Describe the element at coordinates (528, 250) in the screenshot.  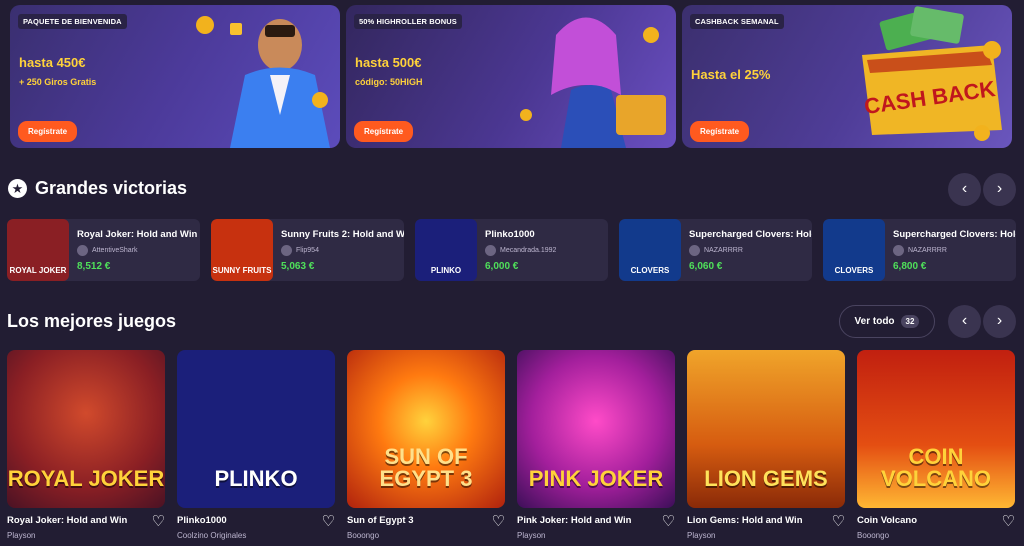
I see `win-username: Mecandrada.1992` at that location.